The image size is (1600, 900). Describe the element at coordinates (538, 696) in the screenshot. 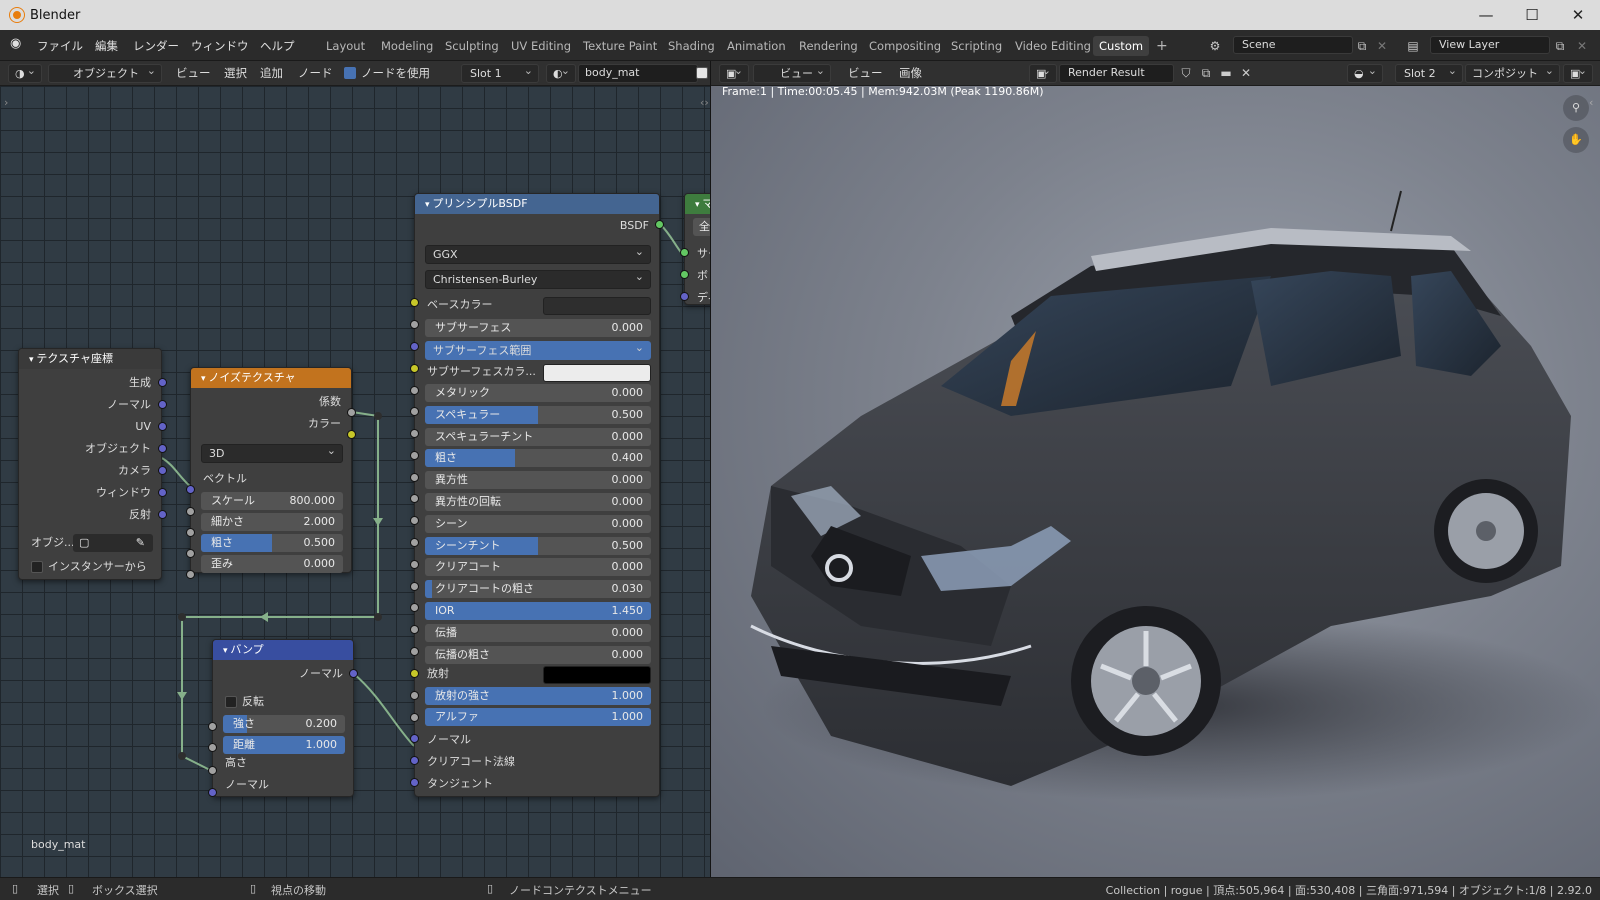

I see `bsdf2-slider-0: 放射の強さ 1.000` at that location.